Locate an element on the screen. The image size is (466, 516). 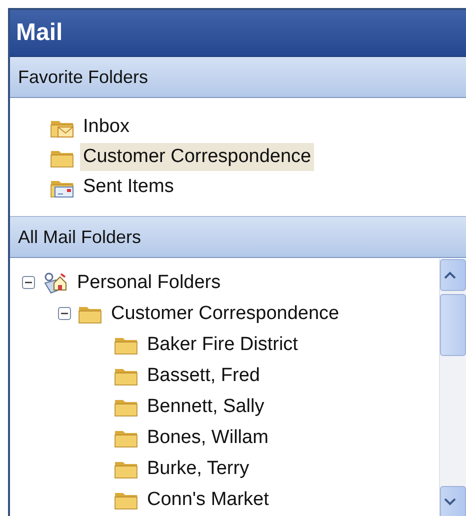
folder-item: Bennett, Sally is located at coordinates (206, 406).